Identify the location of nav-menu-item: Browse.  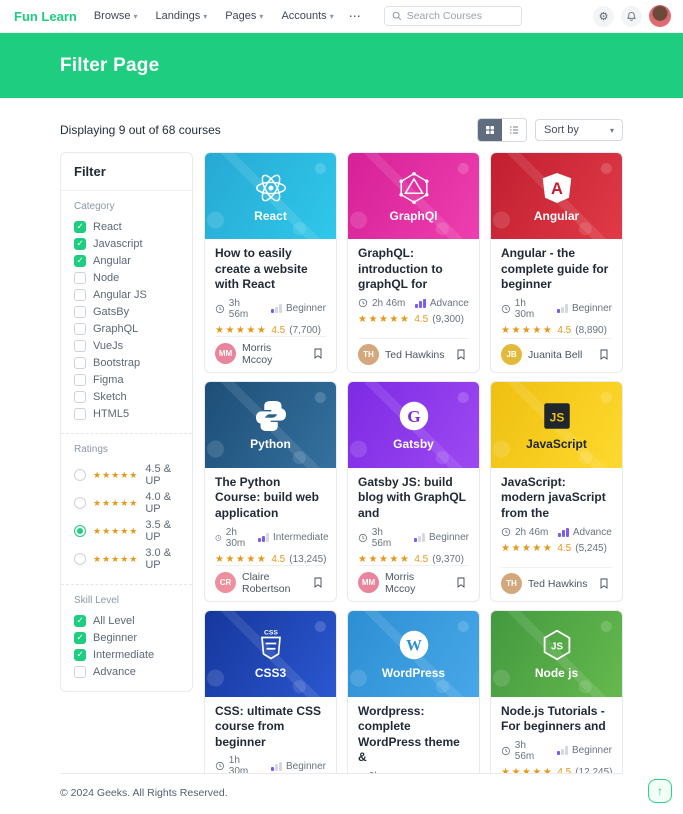
(116, 16).